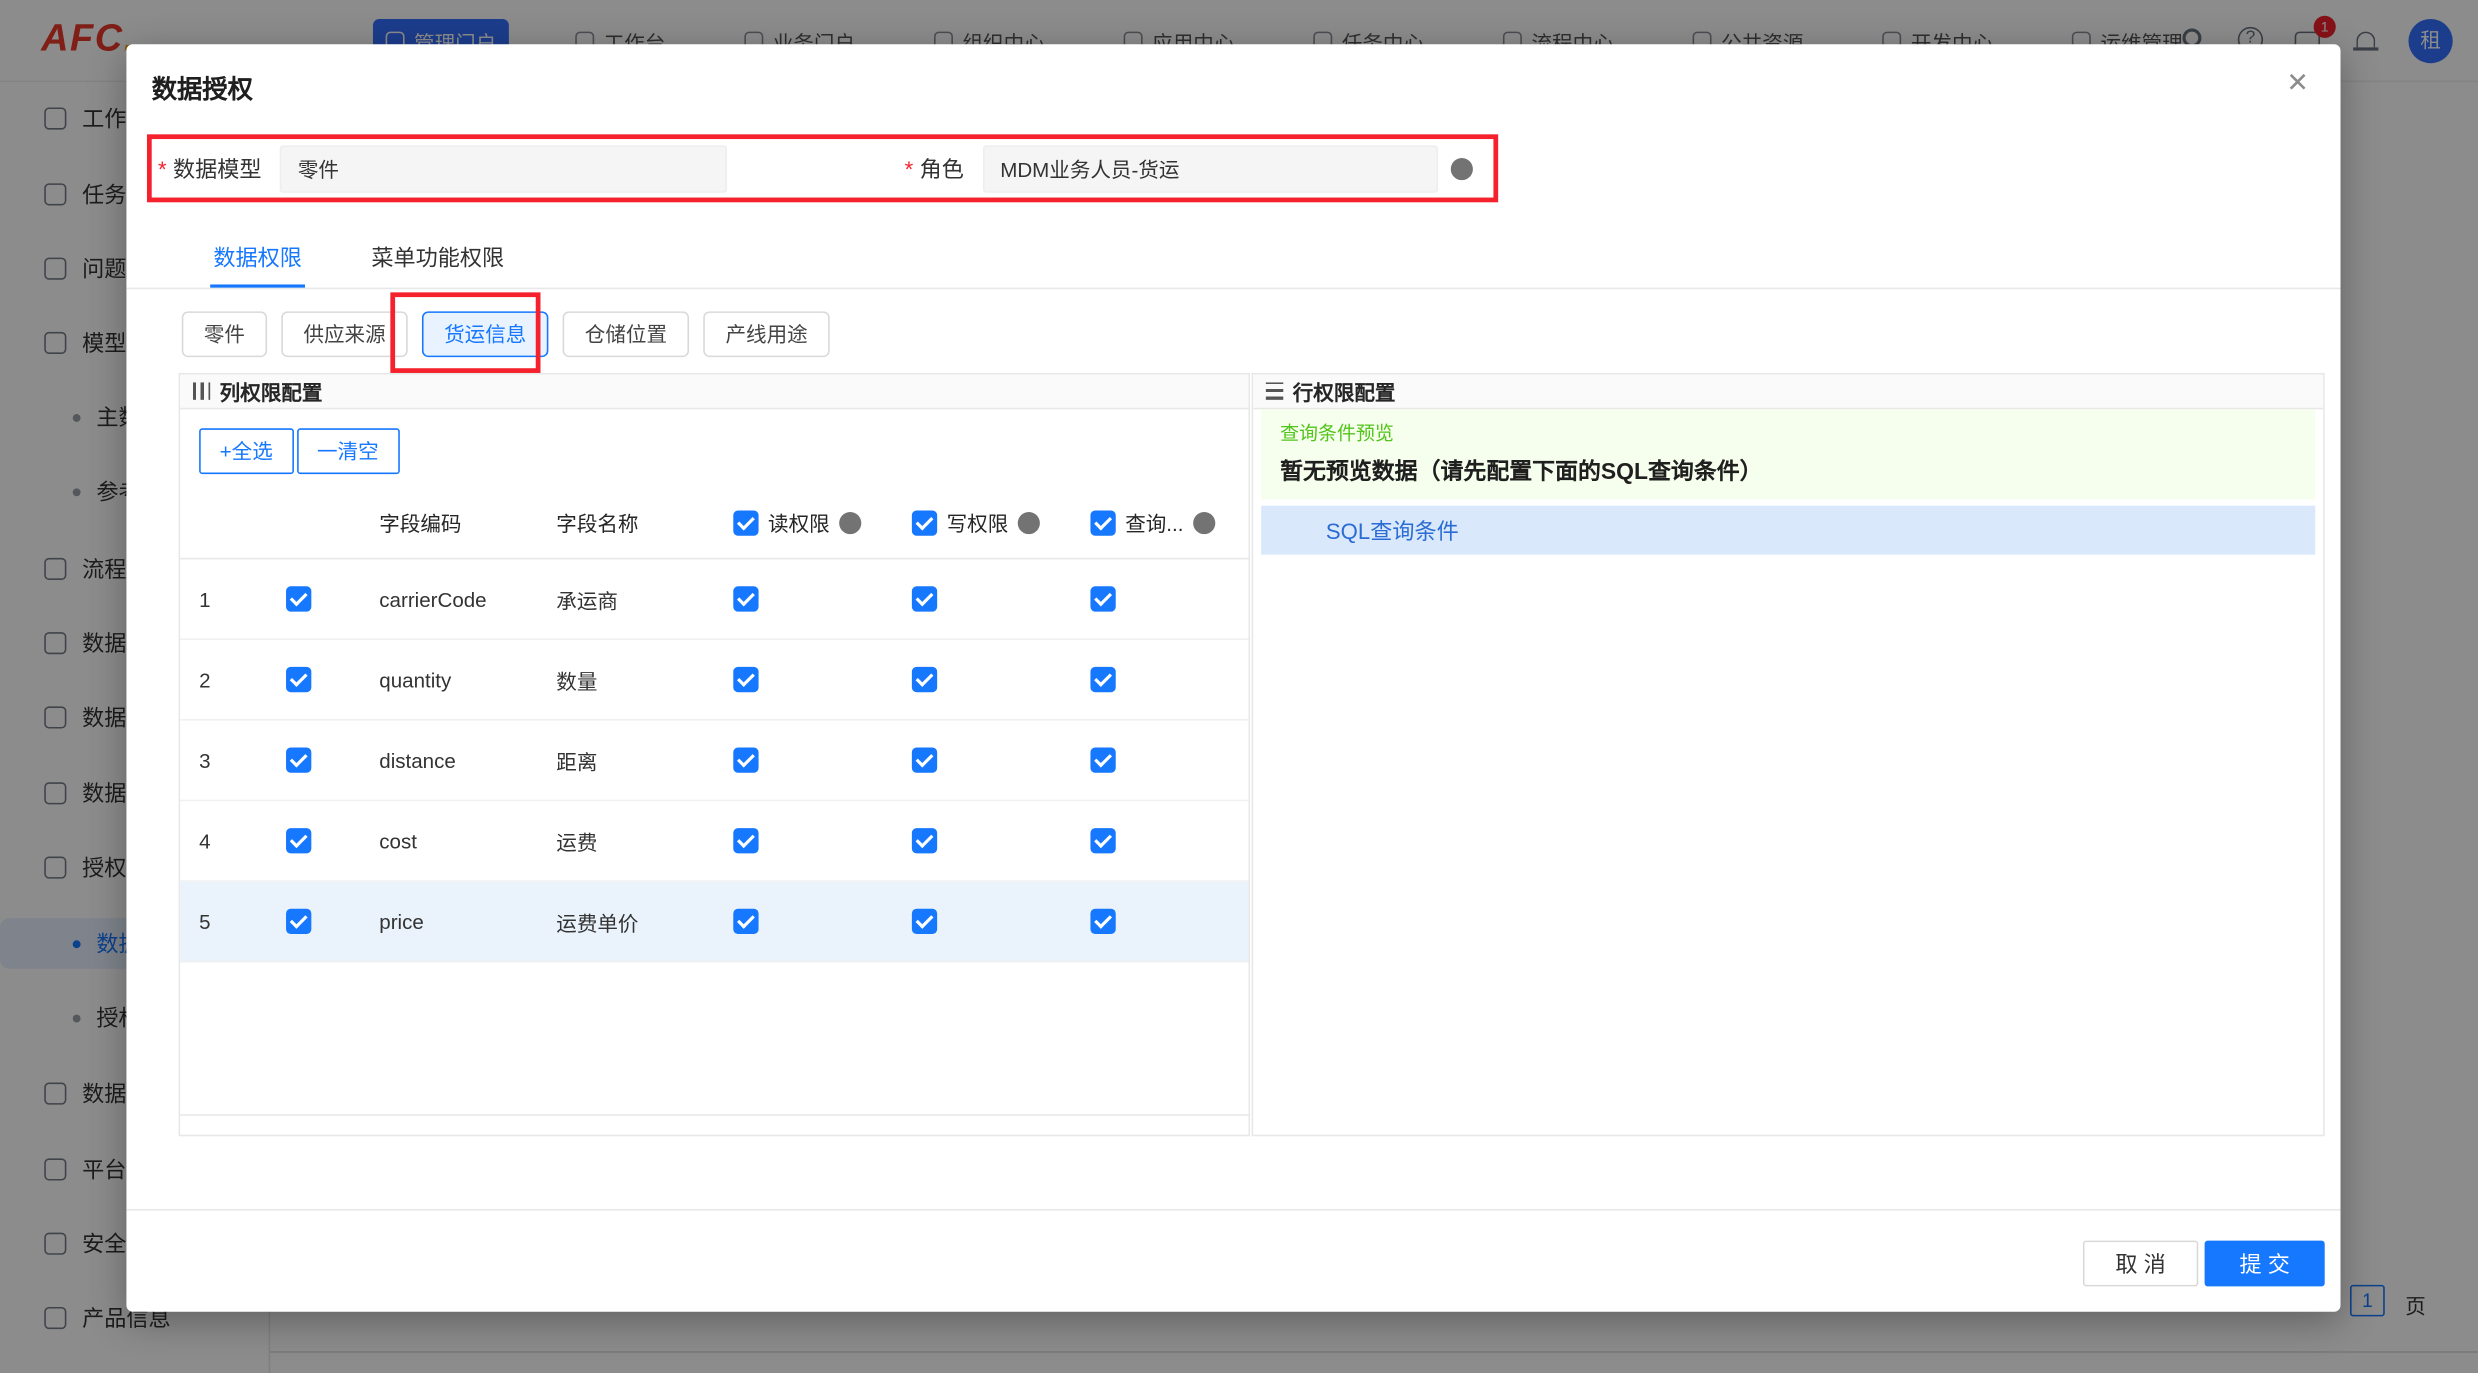  I want to click on tab-data-permission: 数据权限, so click(258, 258).